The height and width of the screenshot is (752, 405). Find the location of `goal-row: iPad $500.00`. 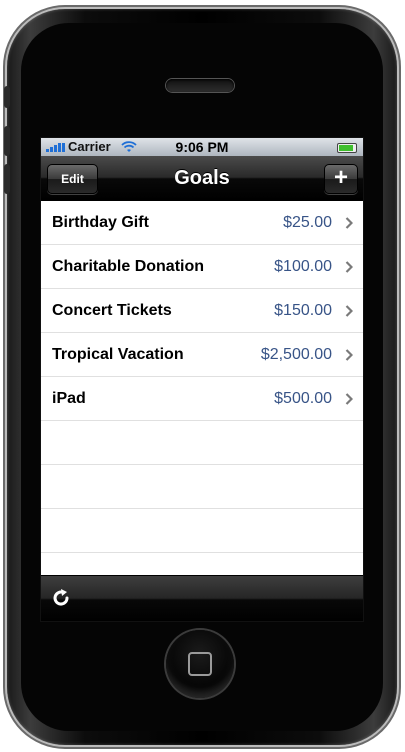

goal-row: iPad $500.00 is located at coordinates (202, 399).